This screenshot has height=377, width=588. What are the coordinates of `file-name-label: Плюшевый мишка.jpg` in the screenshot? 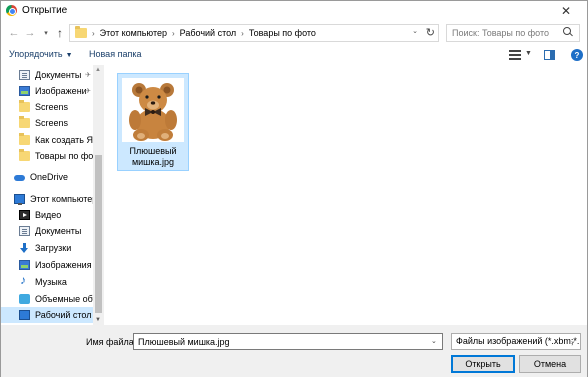 It's located at (153, 156).